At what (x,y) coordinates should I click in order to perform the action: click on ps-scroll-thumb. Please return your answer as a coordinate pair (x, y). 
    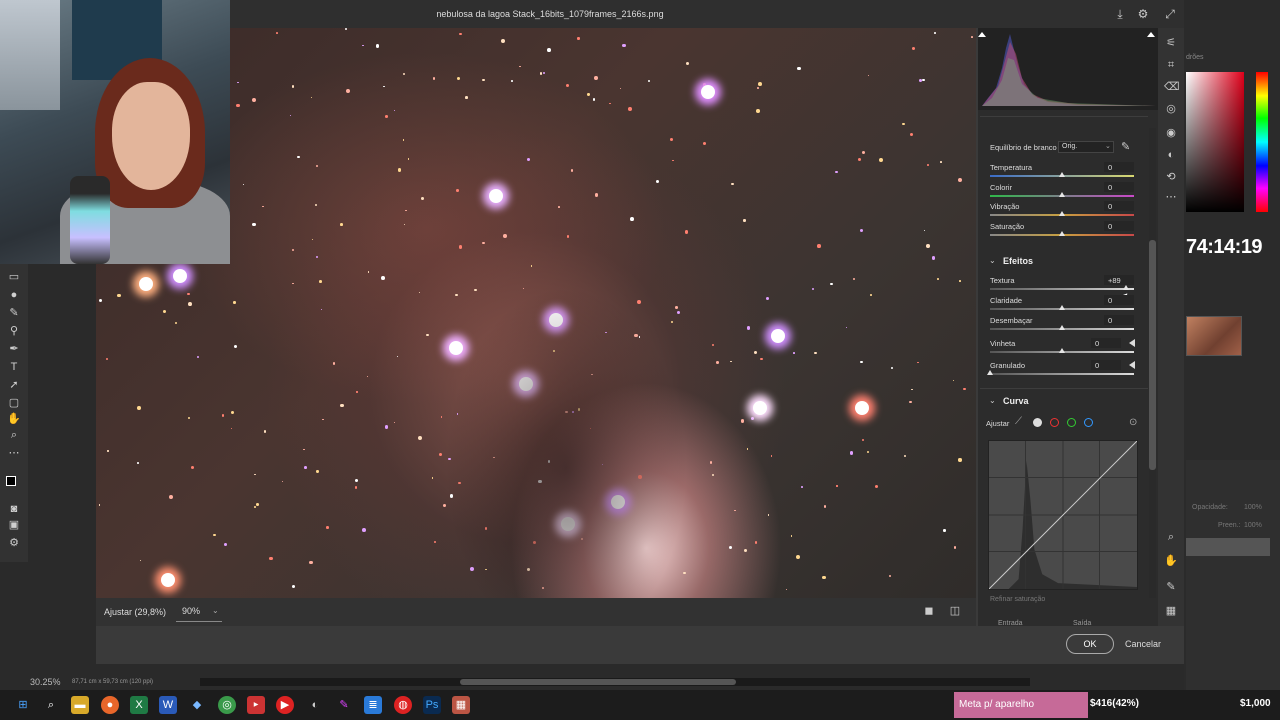
    Looking at the image, I should click on (598, 682).